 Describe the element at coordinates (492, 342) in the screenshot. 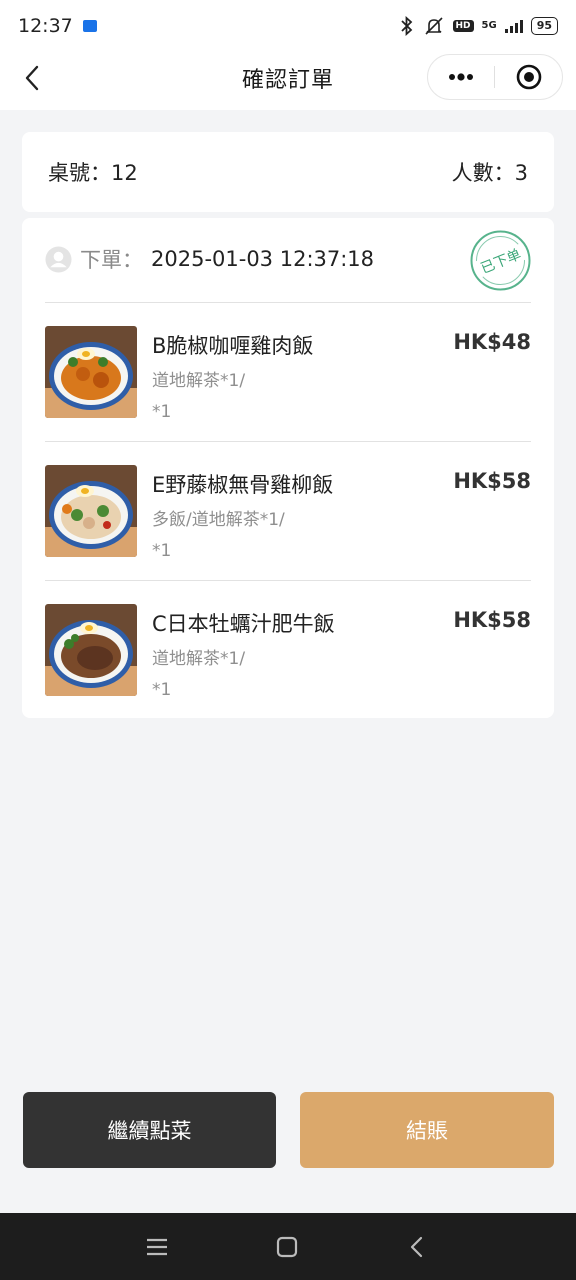

I see `dish-price: HK$48` at that location.